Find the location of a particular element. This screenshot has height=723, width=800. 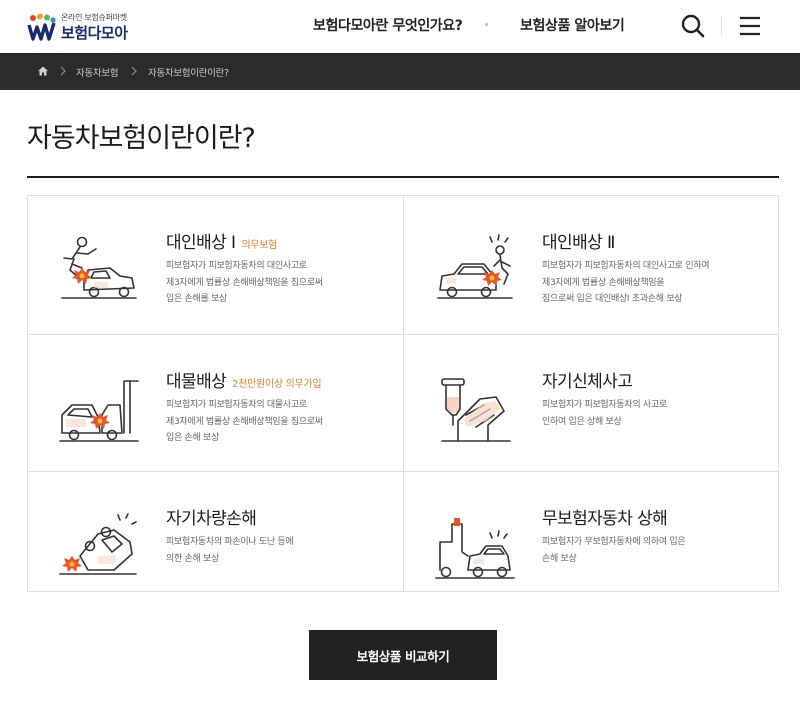

coverage-description: 피보험자동차의 파손이나 도난 등에 의한 손해 보상 is located at coordinates (230, 550).